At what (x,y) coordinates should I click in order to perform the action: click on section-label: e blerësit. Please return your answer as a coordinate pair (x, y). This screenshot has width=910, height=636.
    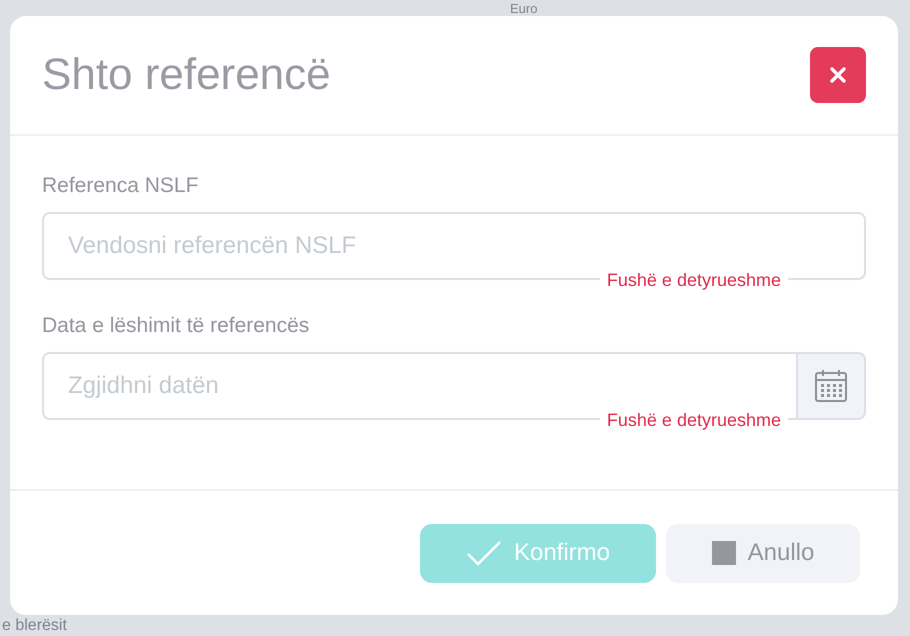
    Looking at the image, I should click on (34, 625).